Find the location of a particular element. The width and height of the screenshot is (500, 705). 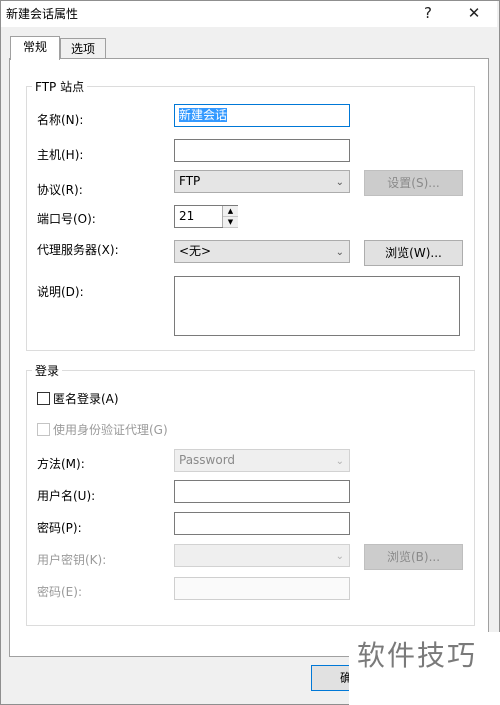

name-input-value: 新建会话 is located at coordinates (203, 115).